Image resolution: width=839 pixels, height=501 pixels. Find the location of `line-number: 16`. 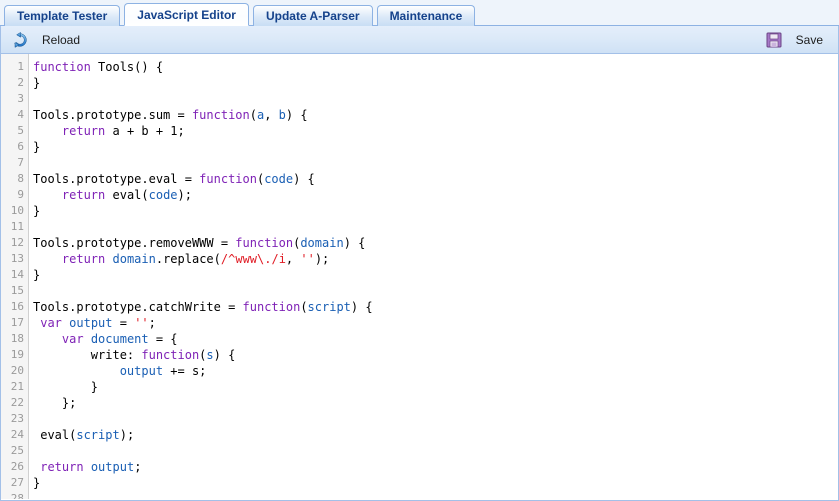

line-number: 16 is located at coordinates (17, 306).